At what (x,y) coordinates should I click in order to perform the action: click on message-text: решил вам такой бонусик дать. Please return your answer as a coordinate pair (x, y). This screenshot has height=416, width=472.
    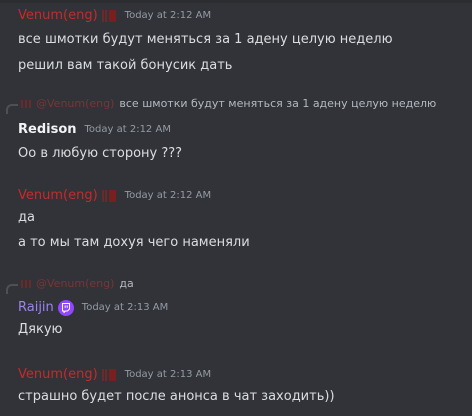
    Looking at the image, I should click on (125, 65).